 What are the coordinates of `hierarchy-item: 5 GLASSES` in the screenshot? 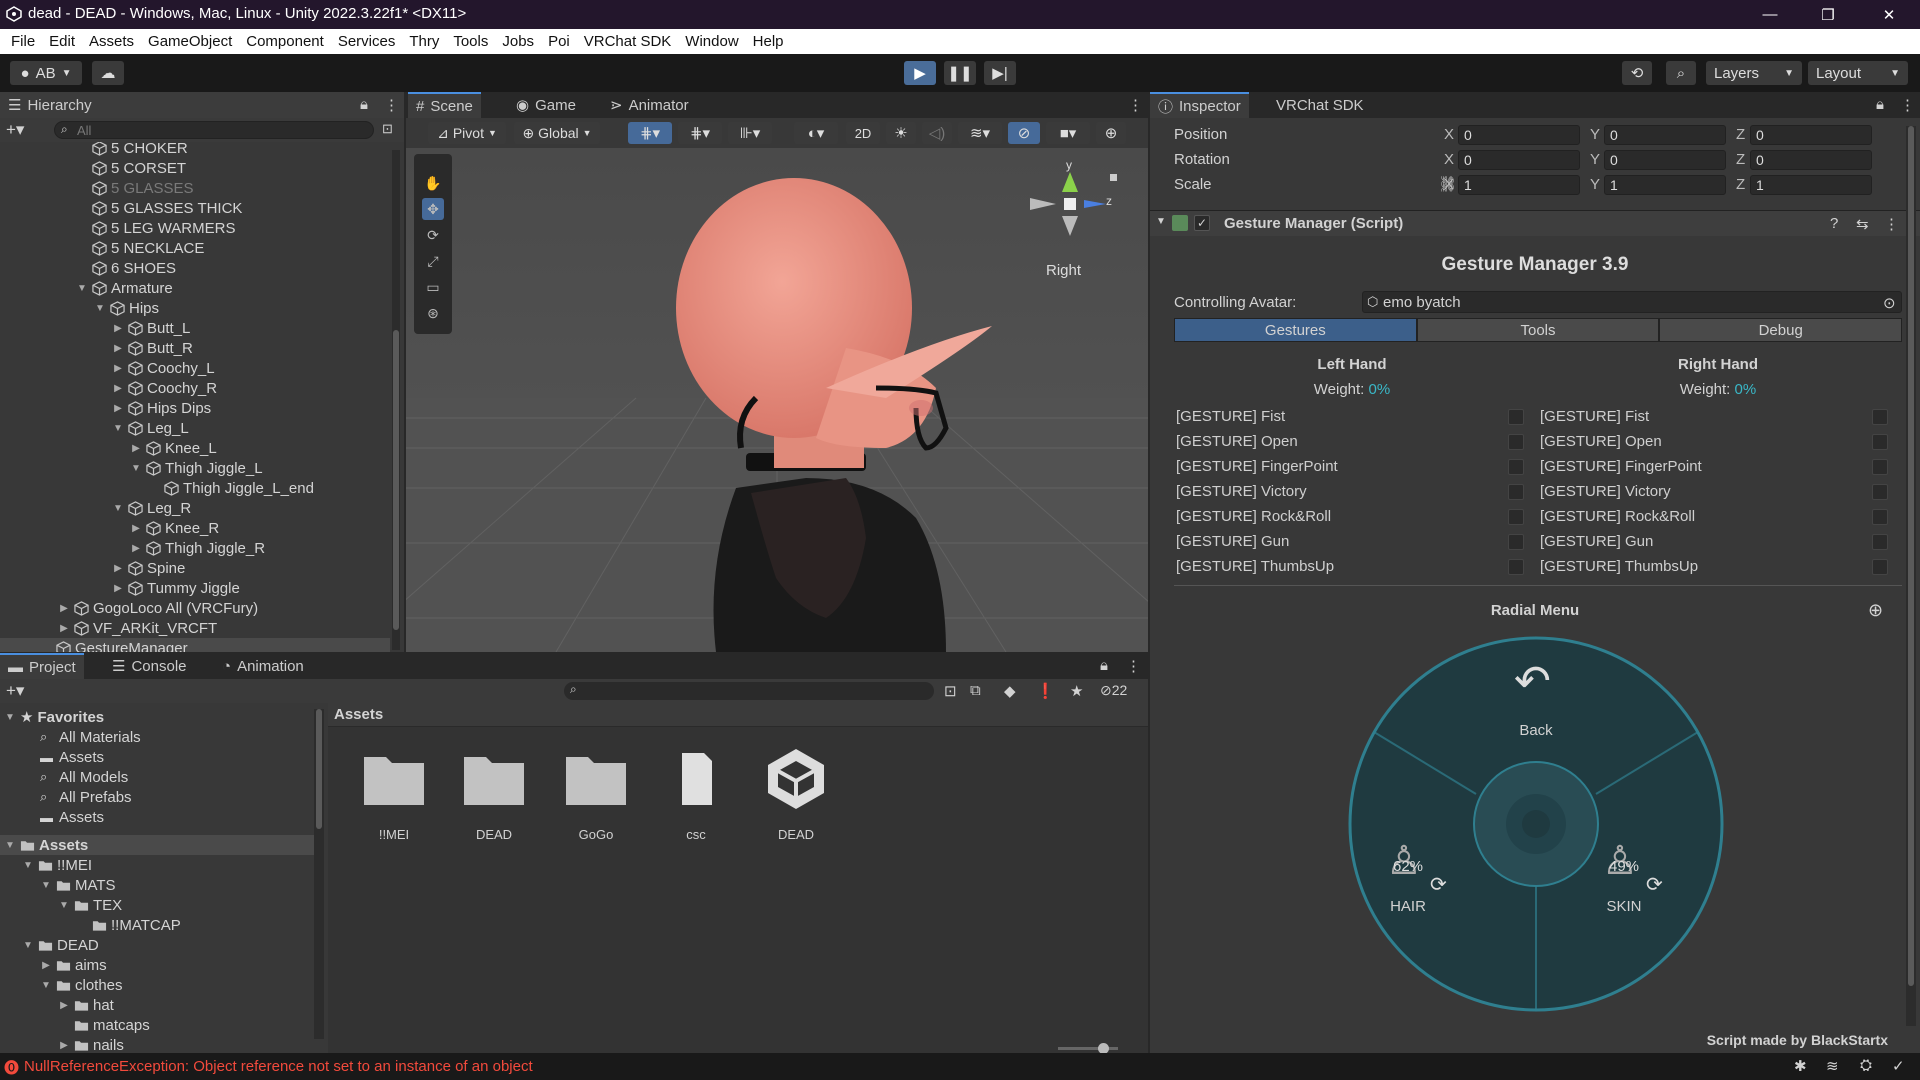 It's located at (135, 188).